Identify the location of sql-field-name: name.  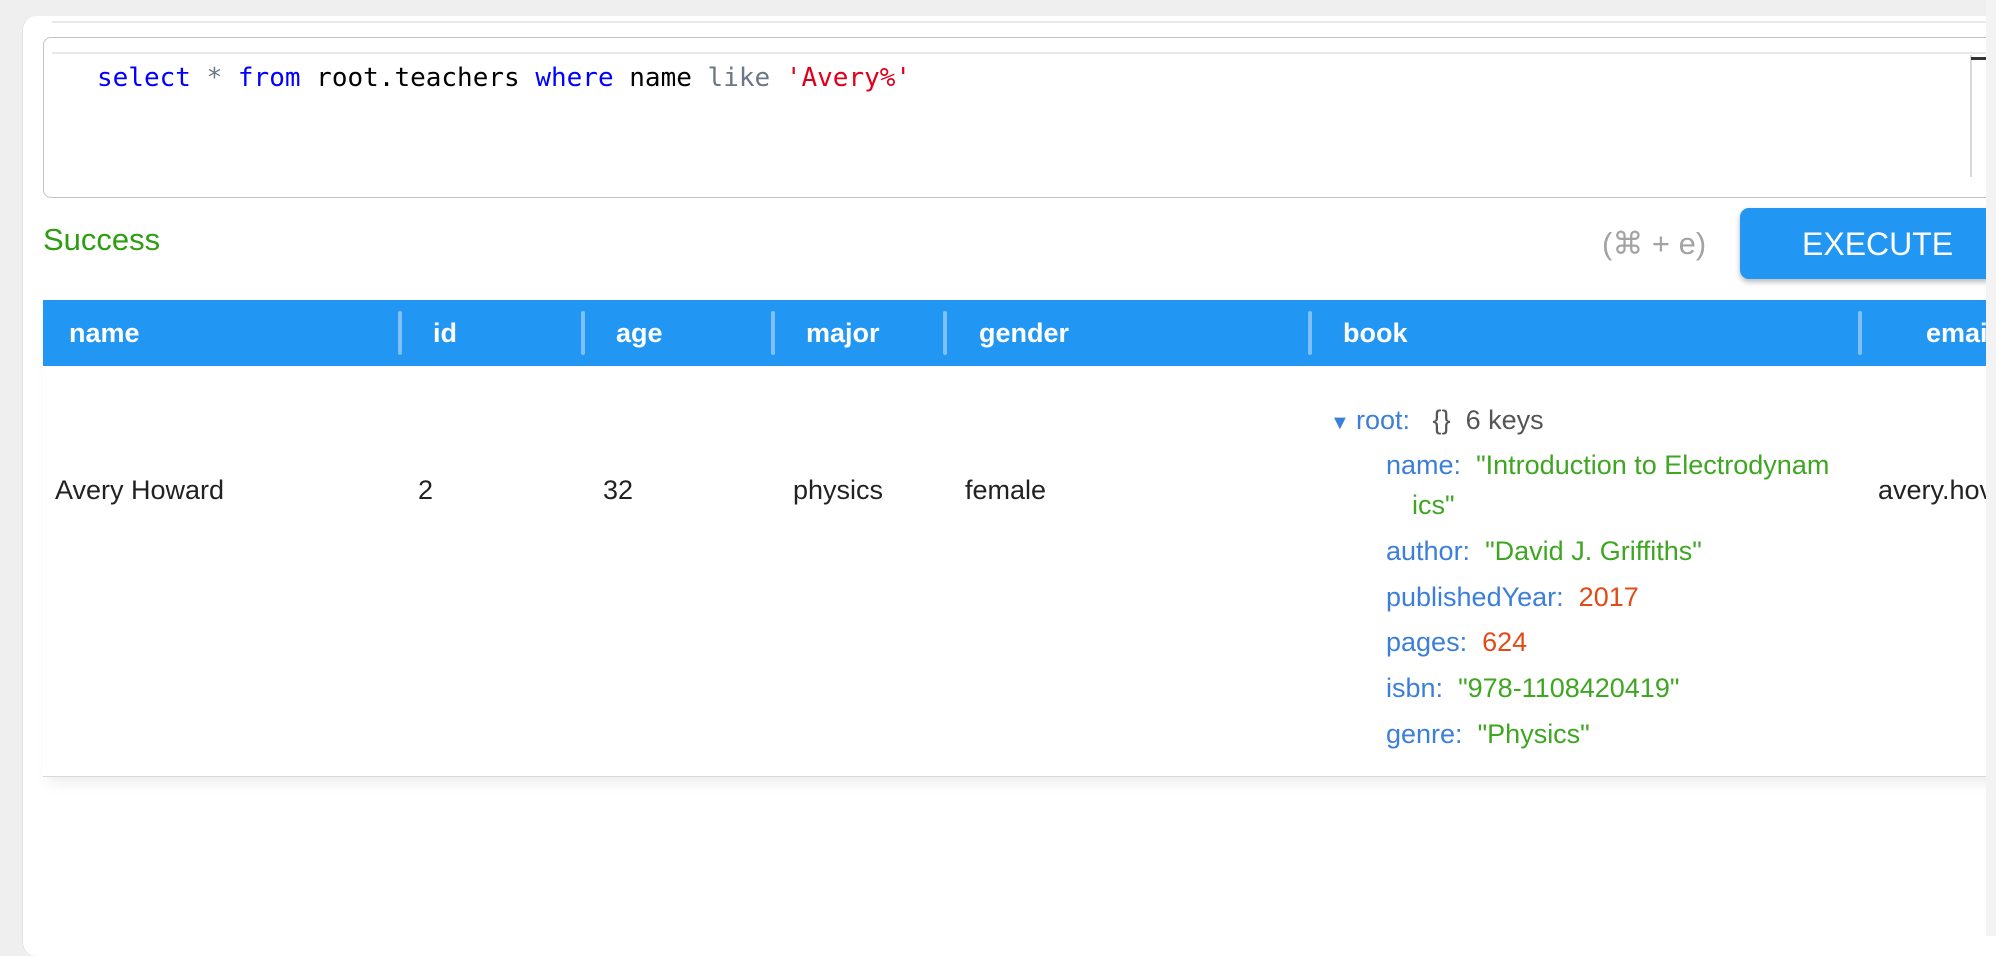
(660, 78).